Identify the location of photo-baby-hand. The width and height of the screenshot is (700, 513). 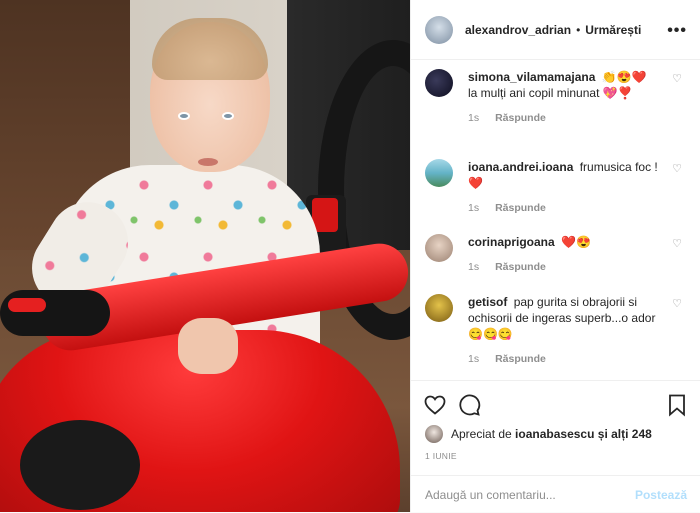
(208, 346).